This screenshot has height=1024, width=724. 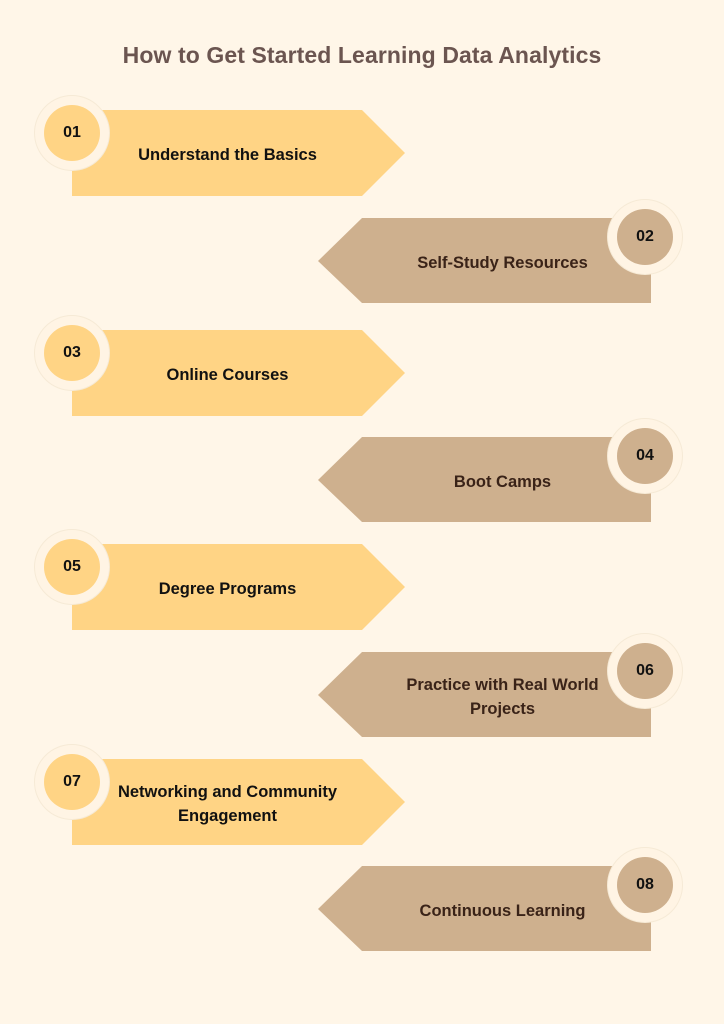 I want to click on step-1: 01 Understand the Basics, so click(x=362, y=150).